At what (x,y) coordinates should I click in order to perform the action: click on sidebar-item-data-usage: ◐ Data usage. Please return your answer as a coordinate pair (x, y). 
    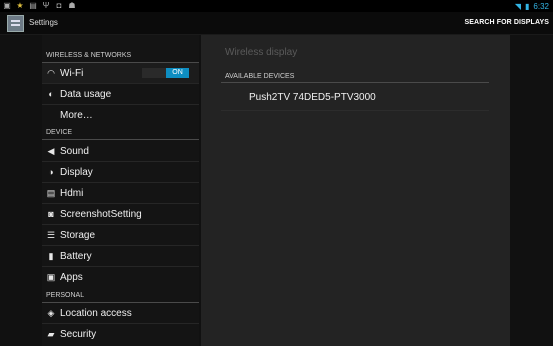
    Looking at the image, I should click on (120, 94).